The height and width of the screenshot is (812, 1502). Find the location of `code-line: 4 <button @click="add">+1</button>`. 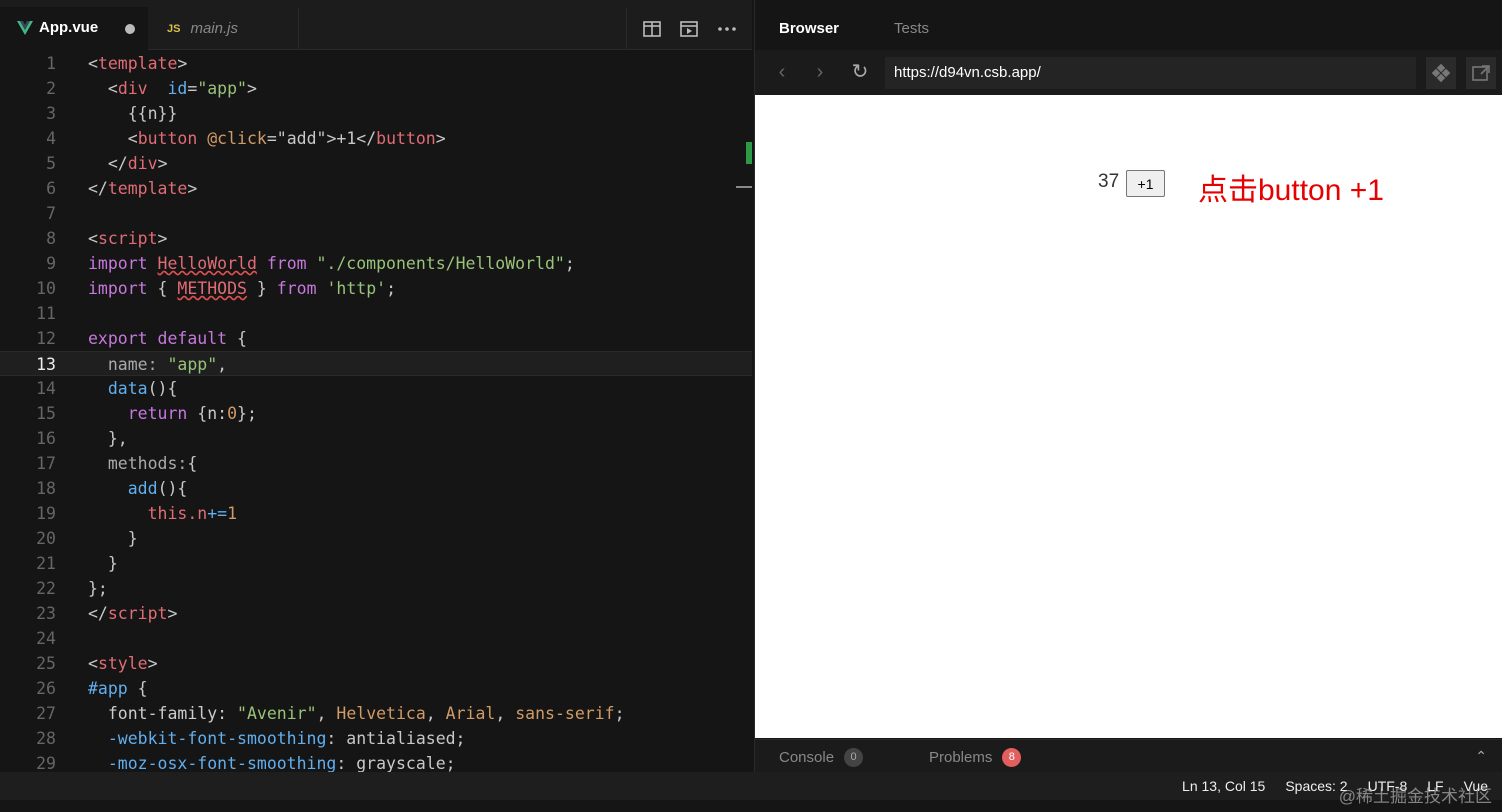

code-line: 4 <button @click="add">+1</button> is located at coordinates (376, 138).